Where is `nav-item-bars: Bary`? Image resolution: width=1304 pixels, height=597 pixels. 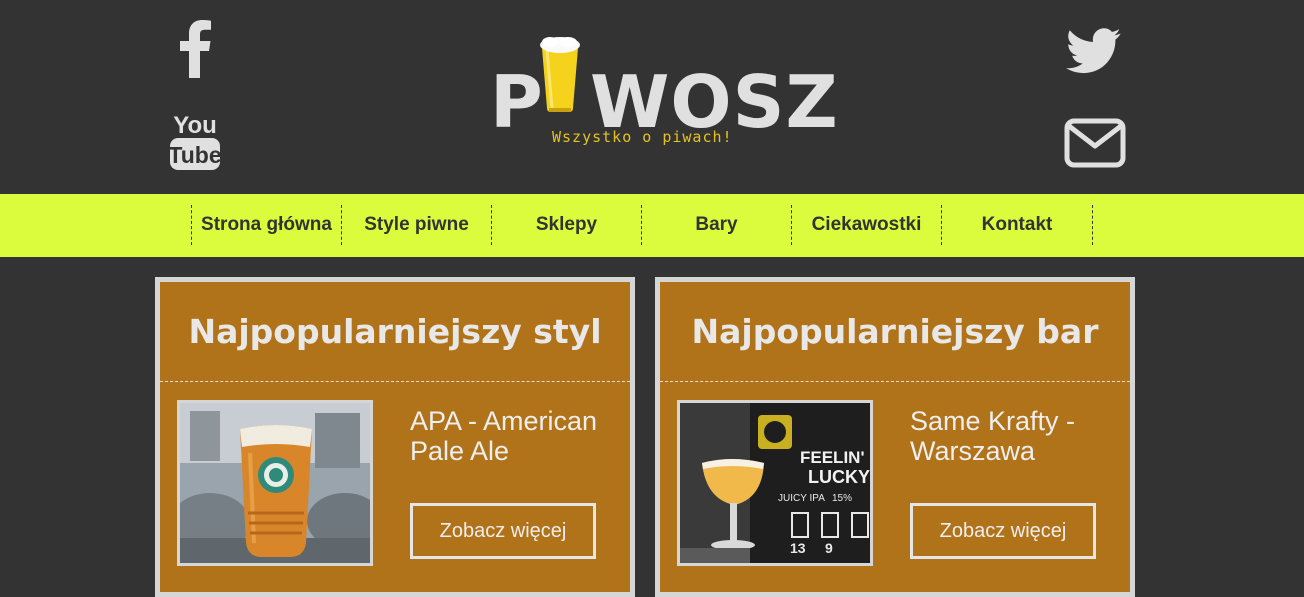 nav-item-bars: Bary is located at coordinates (716, 225).